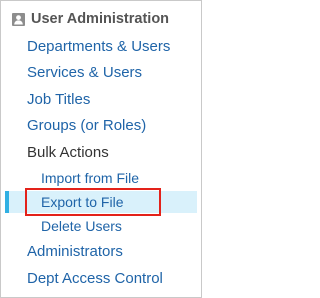 This screenshot has width=320, height=298. What do you see at coordinates (7, 202) in the screenshot?
I see `selected-item-marker` at bounding box center [7, 202].